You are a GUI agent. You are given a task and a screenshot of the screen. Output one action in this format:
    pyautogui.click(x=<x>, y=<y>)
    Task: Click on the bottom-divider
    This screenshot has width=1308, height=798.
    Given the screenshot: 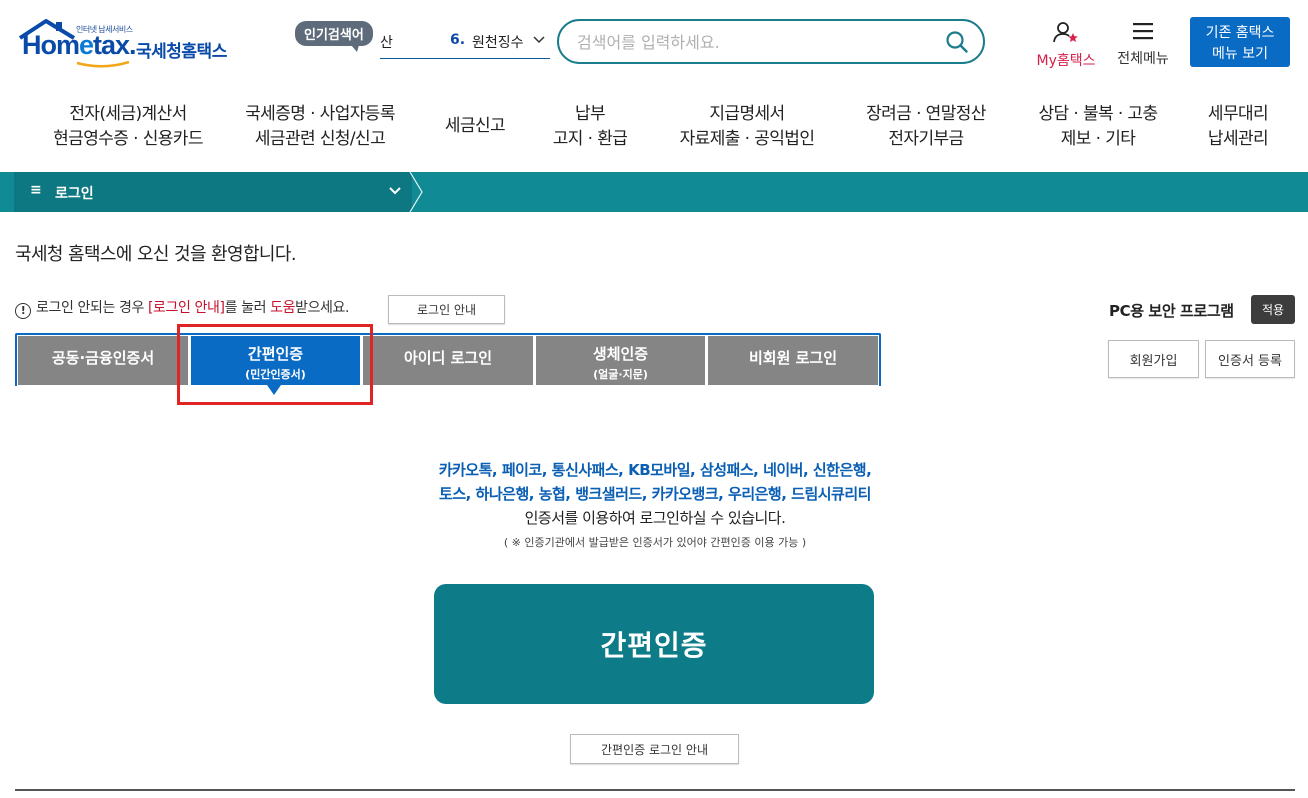 What is the action you would take?
    pyautogui.click(x=655, y=790)
    